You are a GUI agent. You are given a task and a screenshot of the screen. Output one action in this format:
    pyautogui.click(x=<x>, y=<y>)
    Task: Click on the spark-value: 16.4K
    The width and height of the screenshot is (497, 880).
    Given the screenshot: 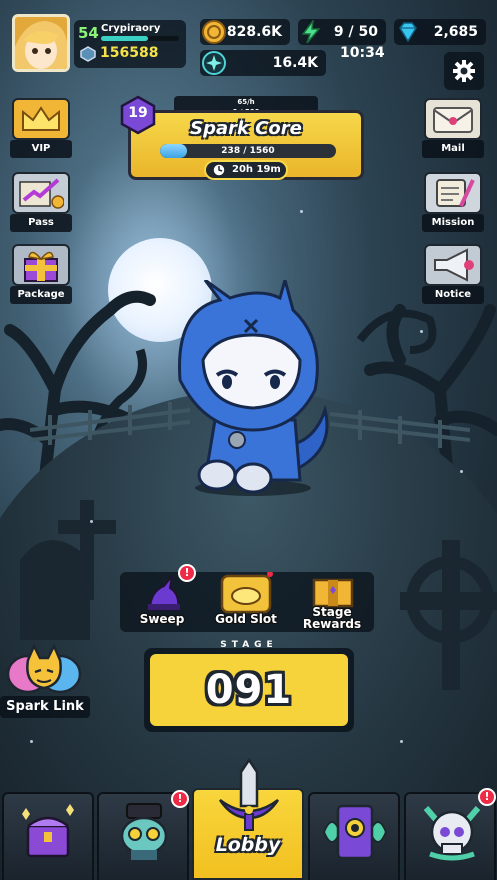 What is the action you would take?
    pyautogui.click(x=295, y=63)
    